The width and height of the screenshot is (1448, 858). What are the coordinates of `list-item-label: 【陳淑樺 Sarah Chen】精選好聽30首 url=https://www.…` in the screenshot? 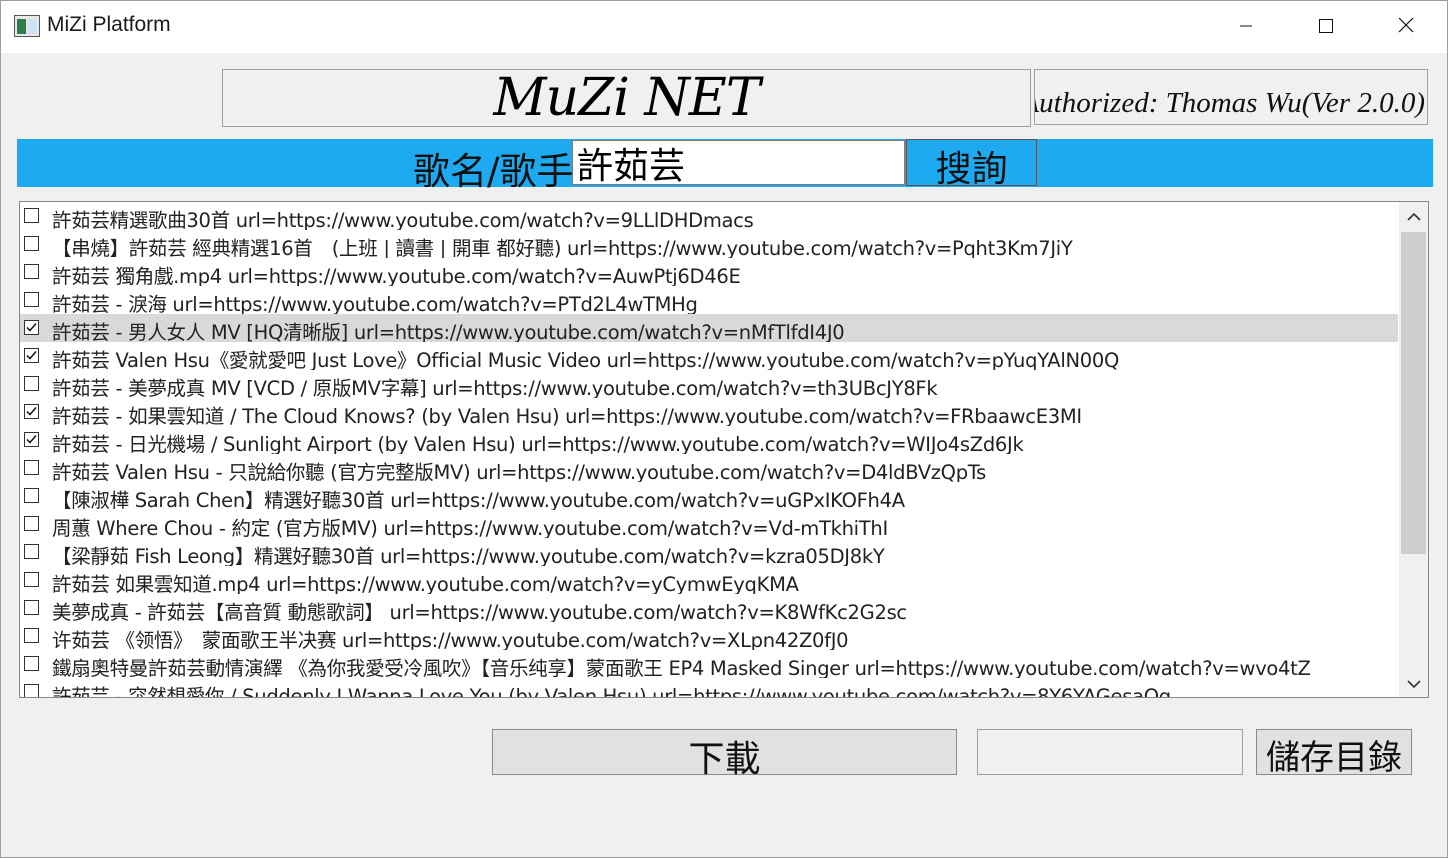 It's located at (478, 499).